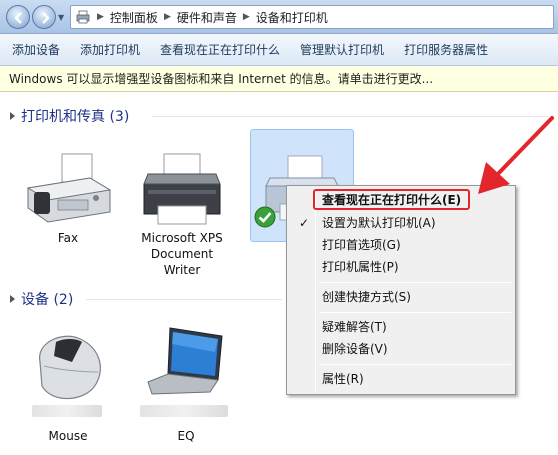  Describe the element at coordinates (182, 189) in the screenshot. I see `printer-icon` at that location.